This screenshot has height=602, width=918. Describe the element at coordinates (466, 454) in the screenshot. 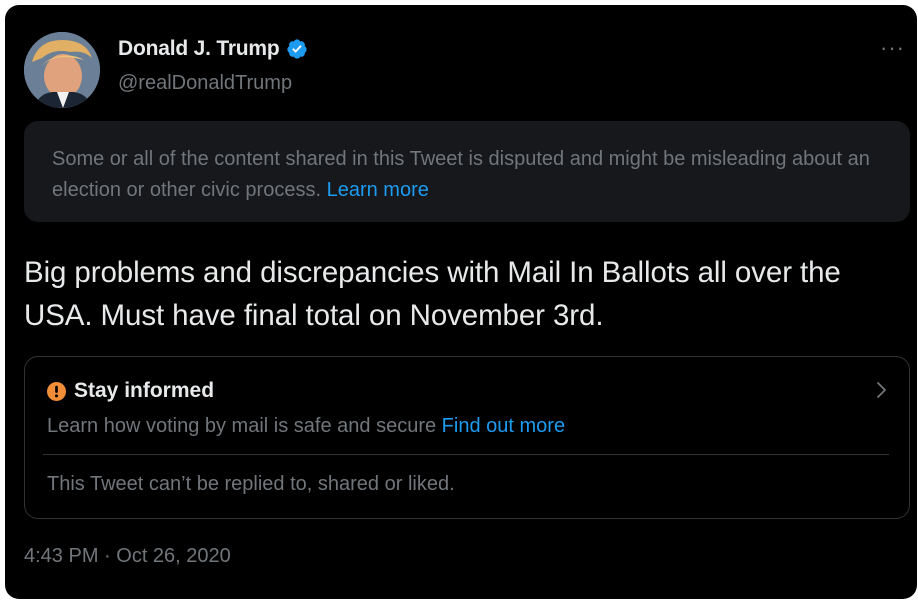

I see `divider` at that location.